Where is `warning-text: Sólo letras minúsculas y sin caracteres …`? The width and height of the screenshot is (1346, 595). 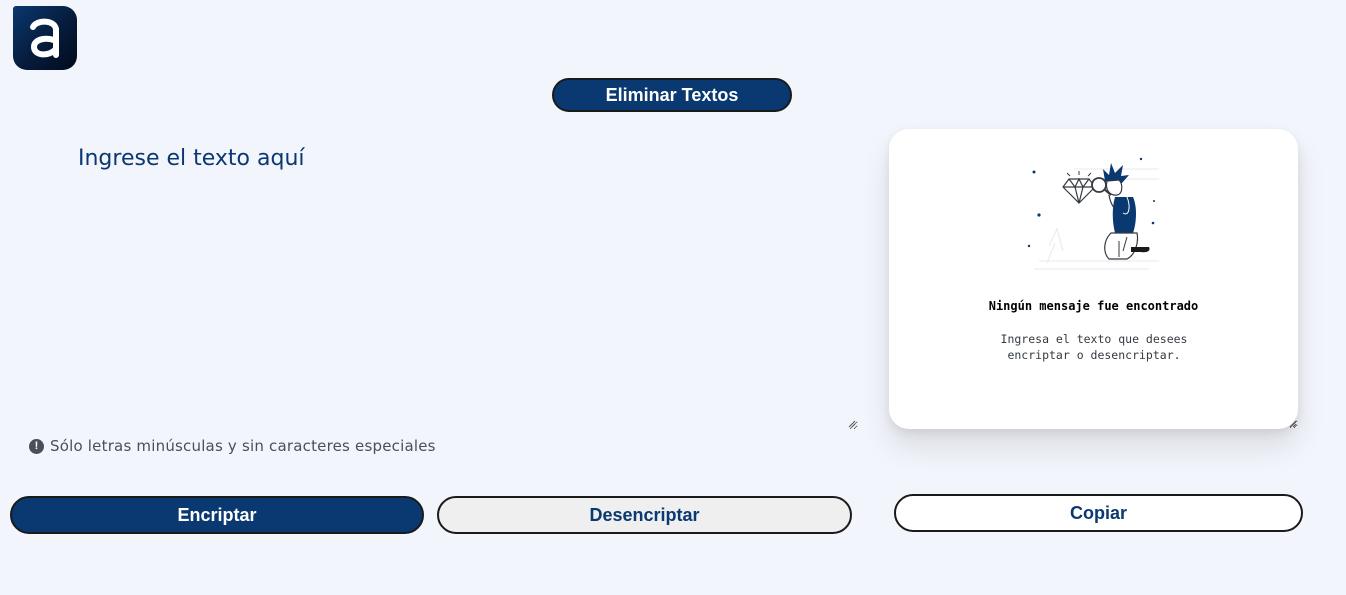 warning-text: Sólo letras minúsculas y sin caracteres … is located at coordinates (243, 446).